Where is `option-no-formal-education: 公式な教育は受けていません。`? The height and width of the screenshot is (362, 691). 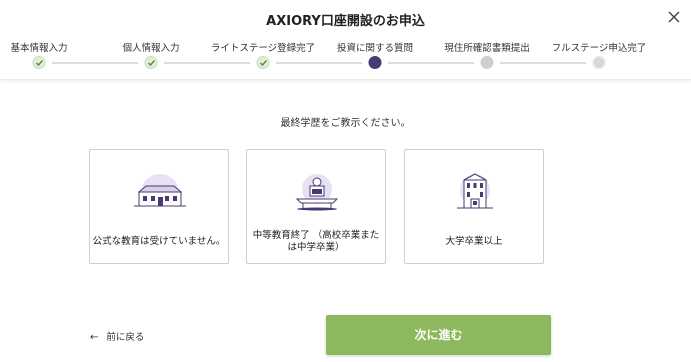 option-no-formal-education: 公式な教育は受けていません。 is located at coordinates (159, 206).